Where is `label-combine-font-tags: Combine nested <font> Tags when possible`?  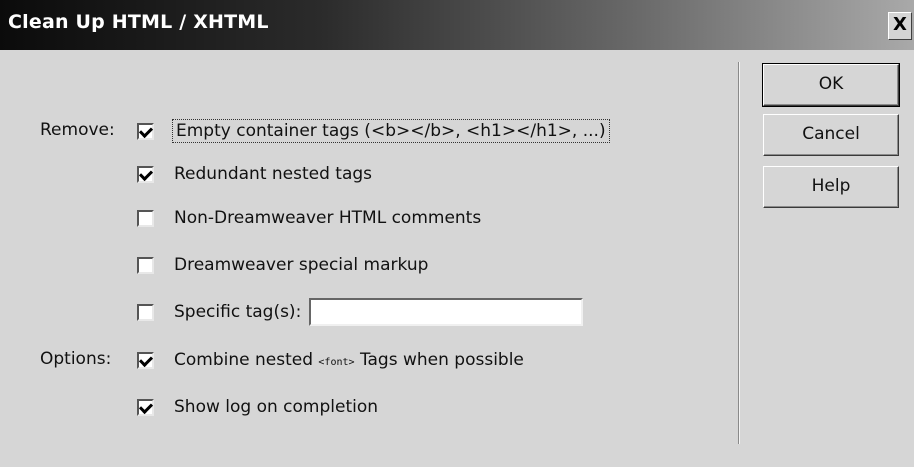
label-combine-font-tags: Combine nested <font> Tags when possible is located at coordinates (349, 360).